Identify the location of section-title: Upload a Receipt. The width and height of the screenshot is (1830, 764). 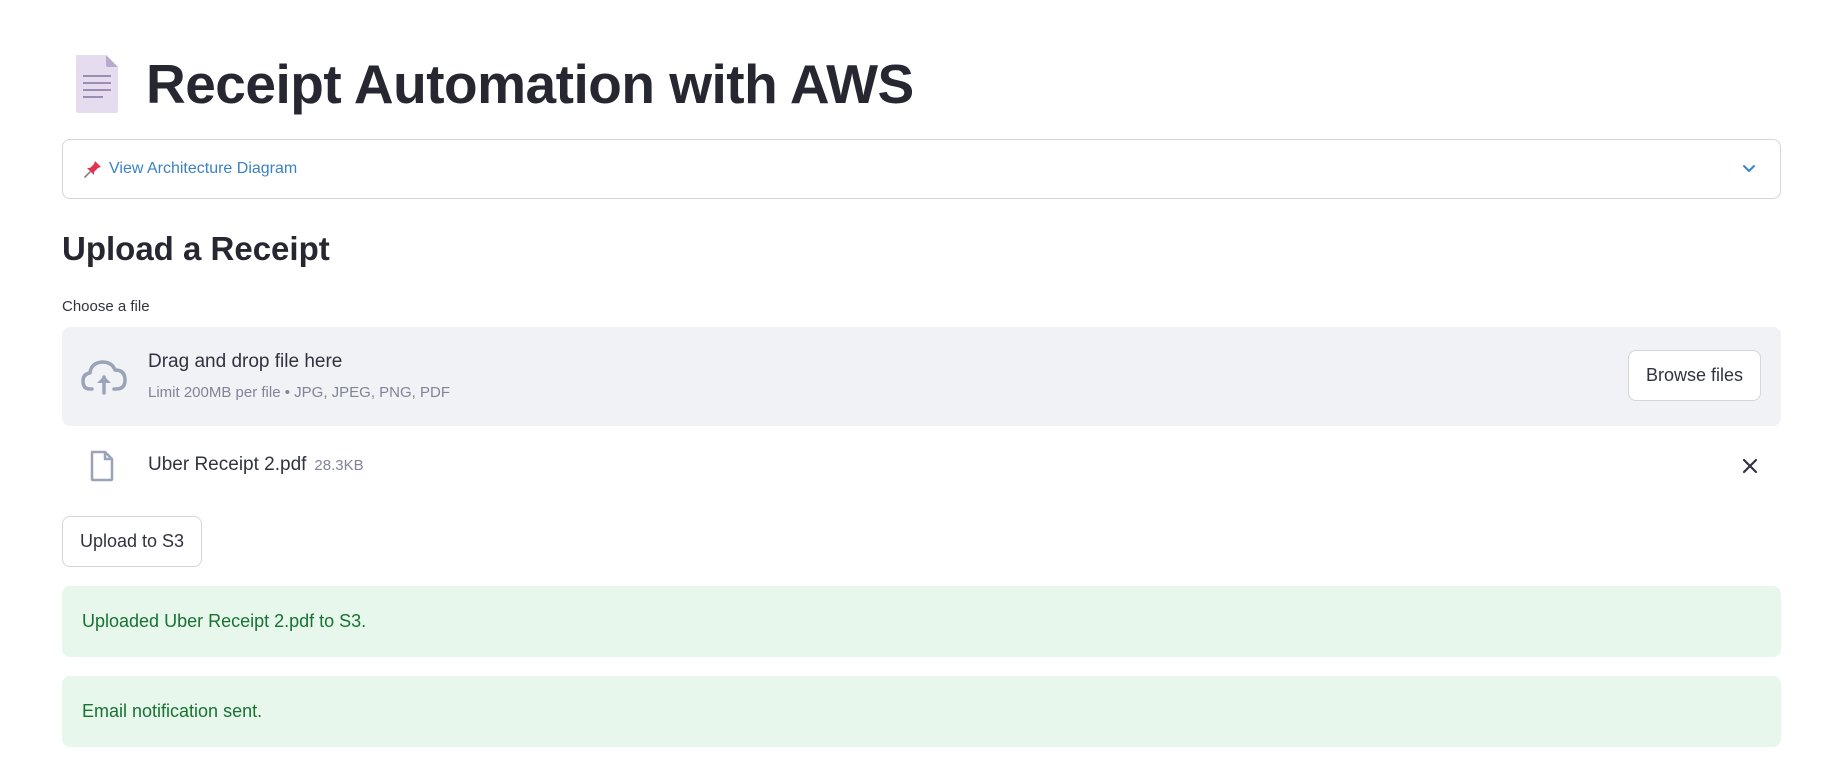
(196, 248).